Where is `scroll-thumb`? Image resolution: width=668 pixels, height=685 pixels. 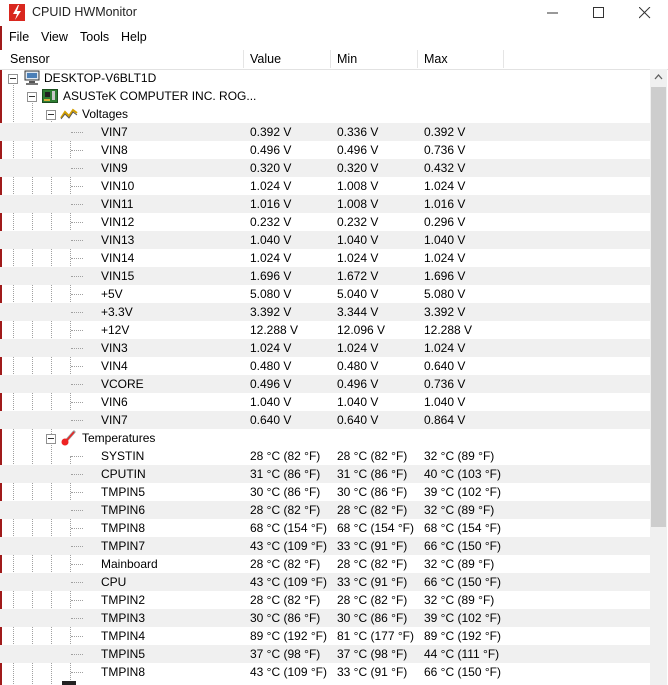 scroll-thumb is located at coordinates (658, 307).